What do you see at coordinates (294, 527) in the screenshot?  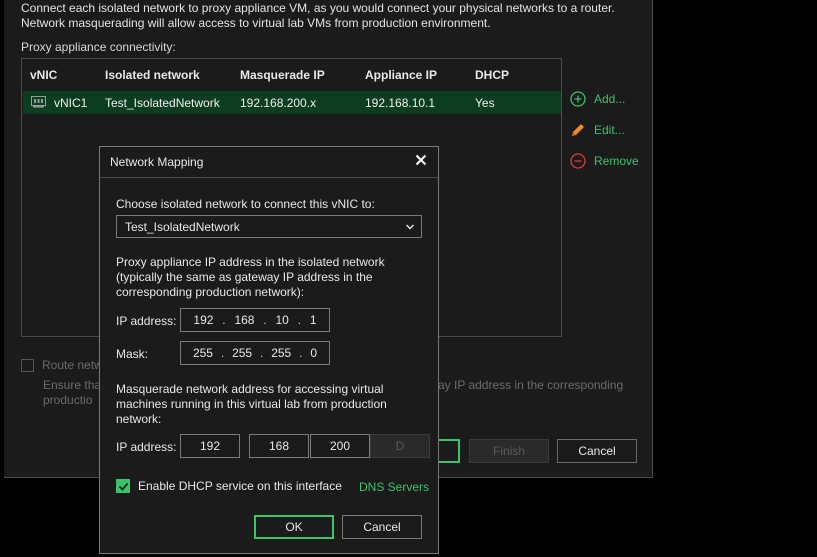 I see `ok-button: OK` at bounding box center [294, 527].